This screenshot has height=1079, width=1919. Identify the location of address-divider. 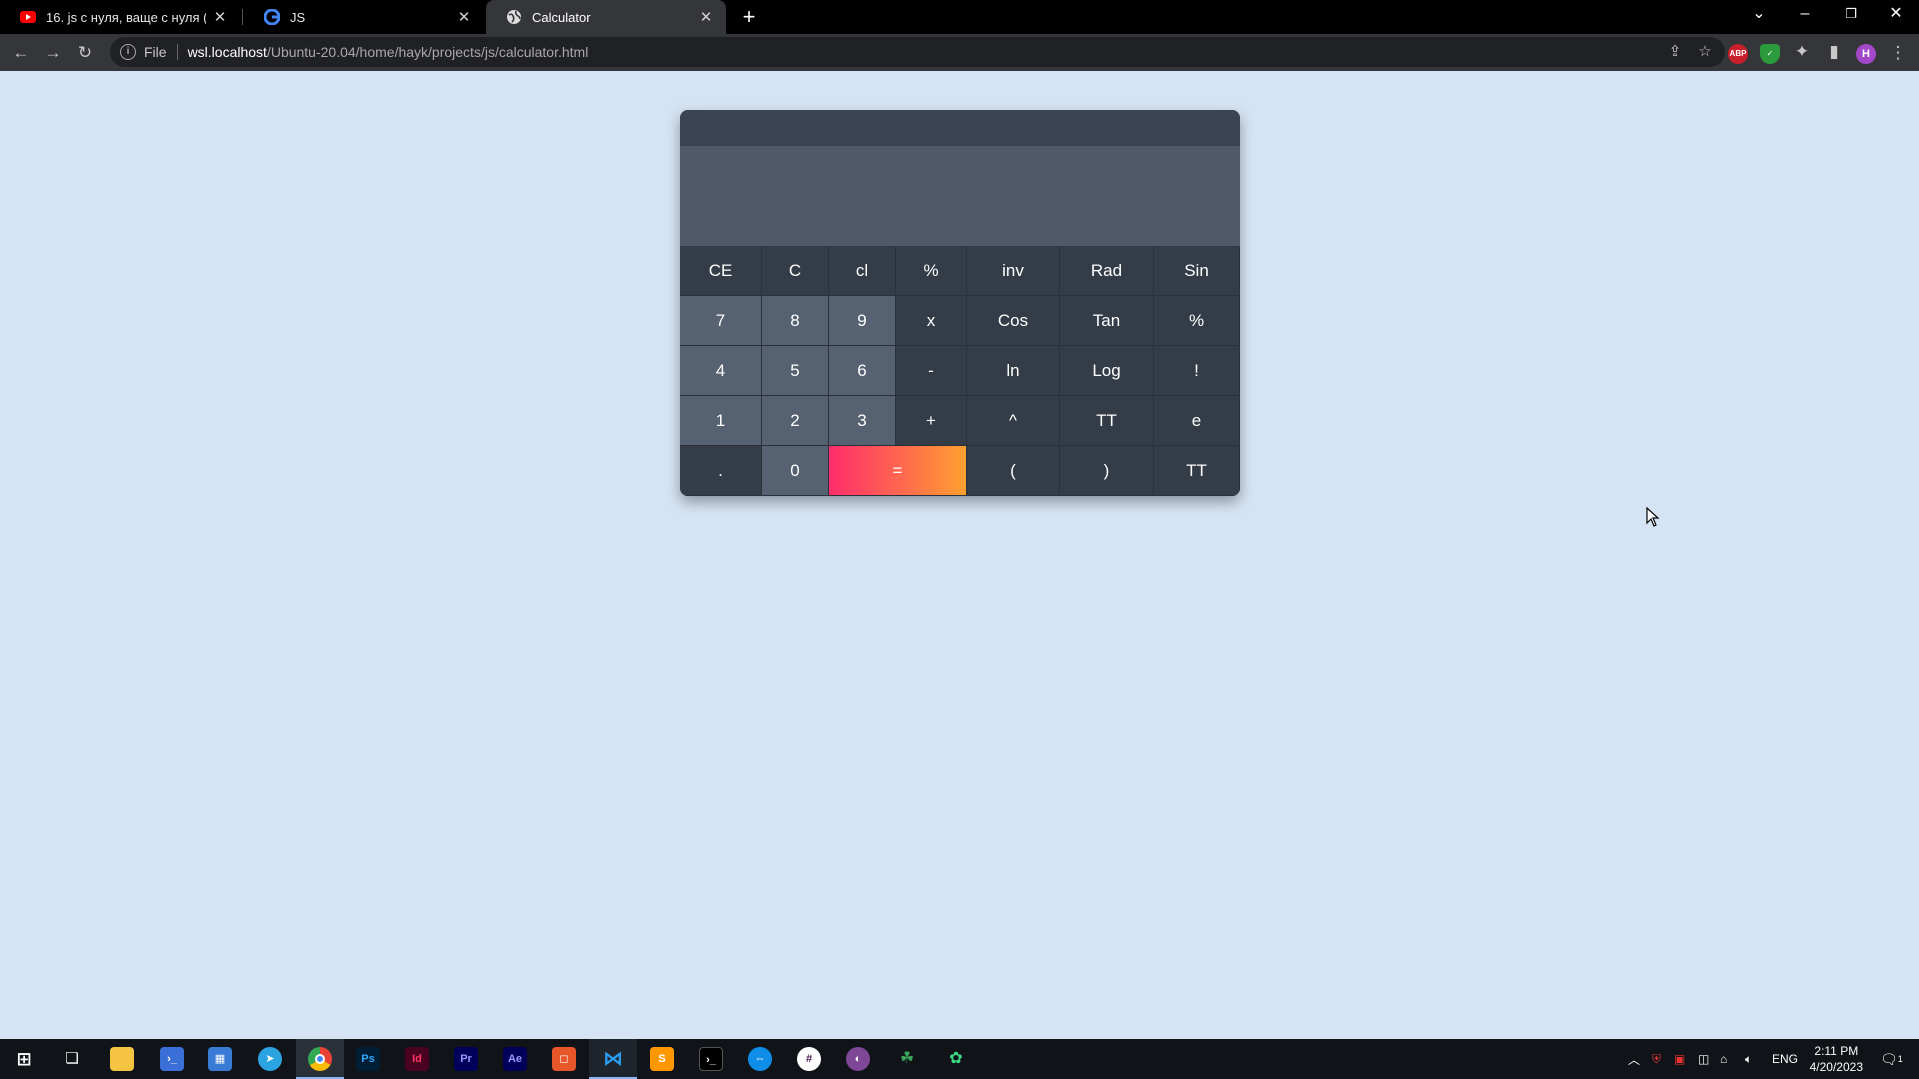
(177, 52).